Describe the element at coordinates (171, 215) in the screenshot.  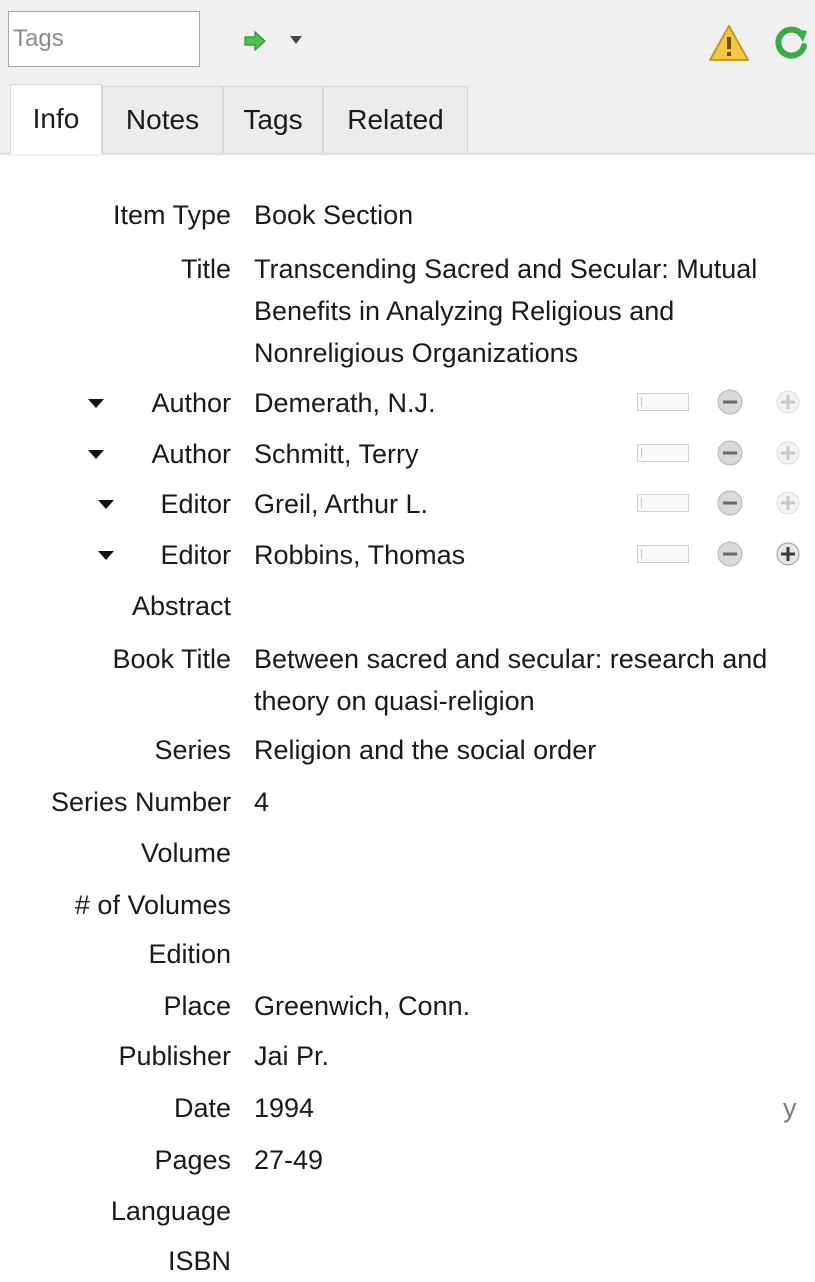
I see `field-label: Item Type` at that location.